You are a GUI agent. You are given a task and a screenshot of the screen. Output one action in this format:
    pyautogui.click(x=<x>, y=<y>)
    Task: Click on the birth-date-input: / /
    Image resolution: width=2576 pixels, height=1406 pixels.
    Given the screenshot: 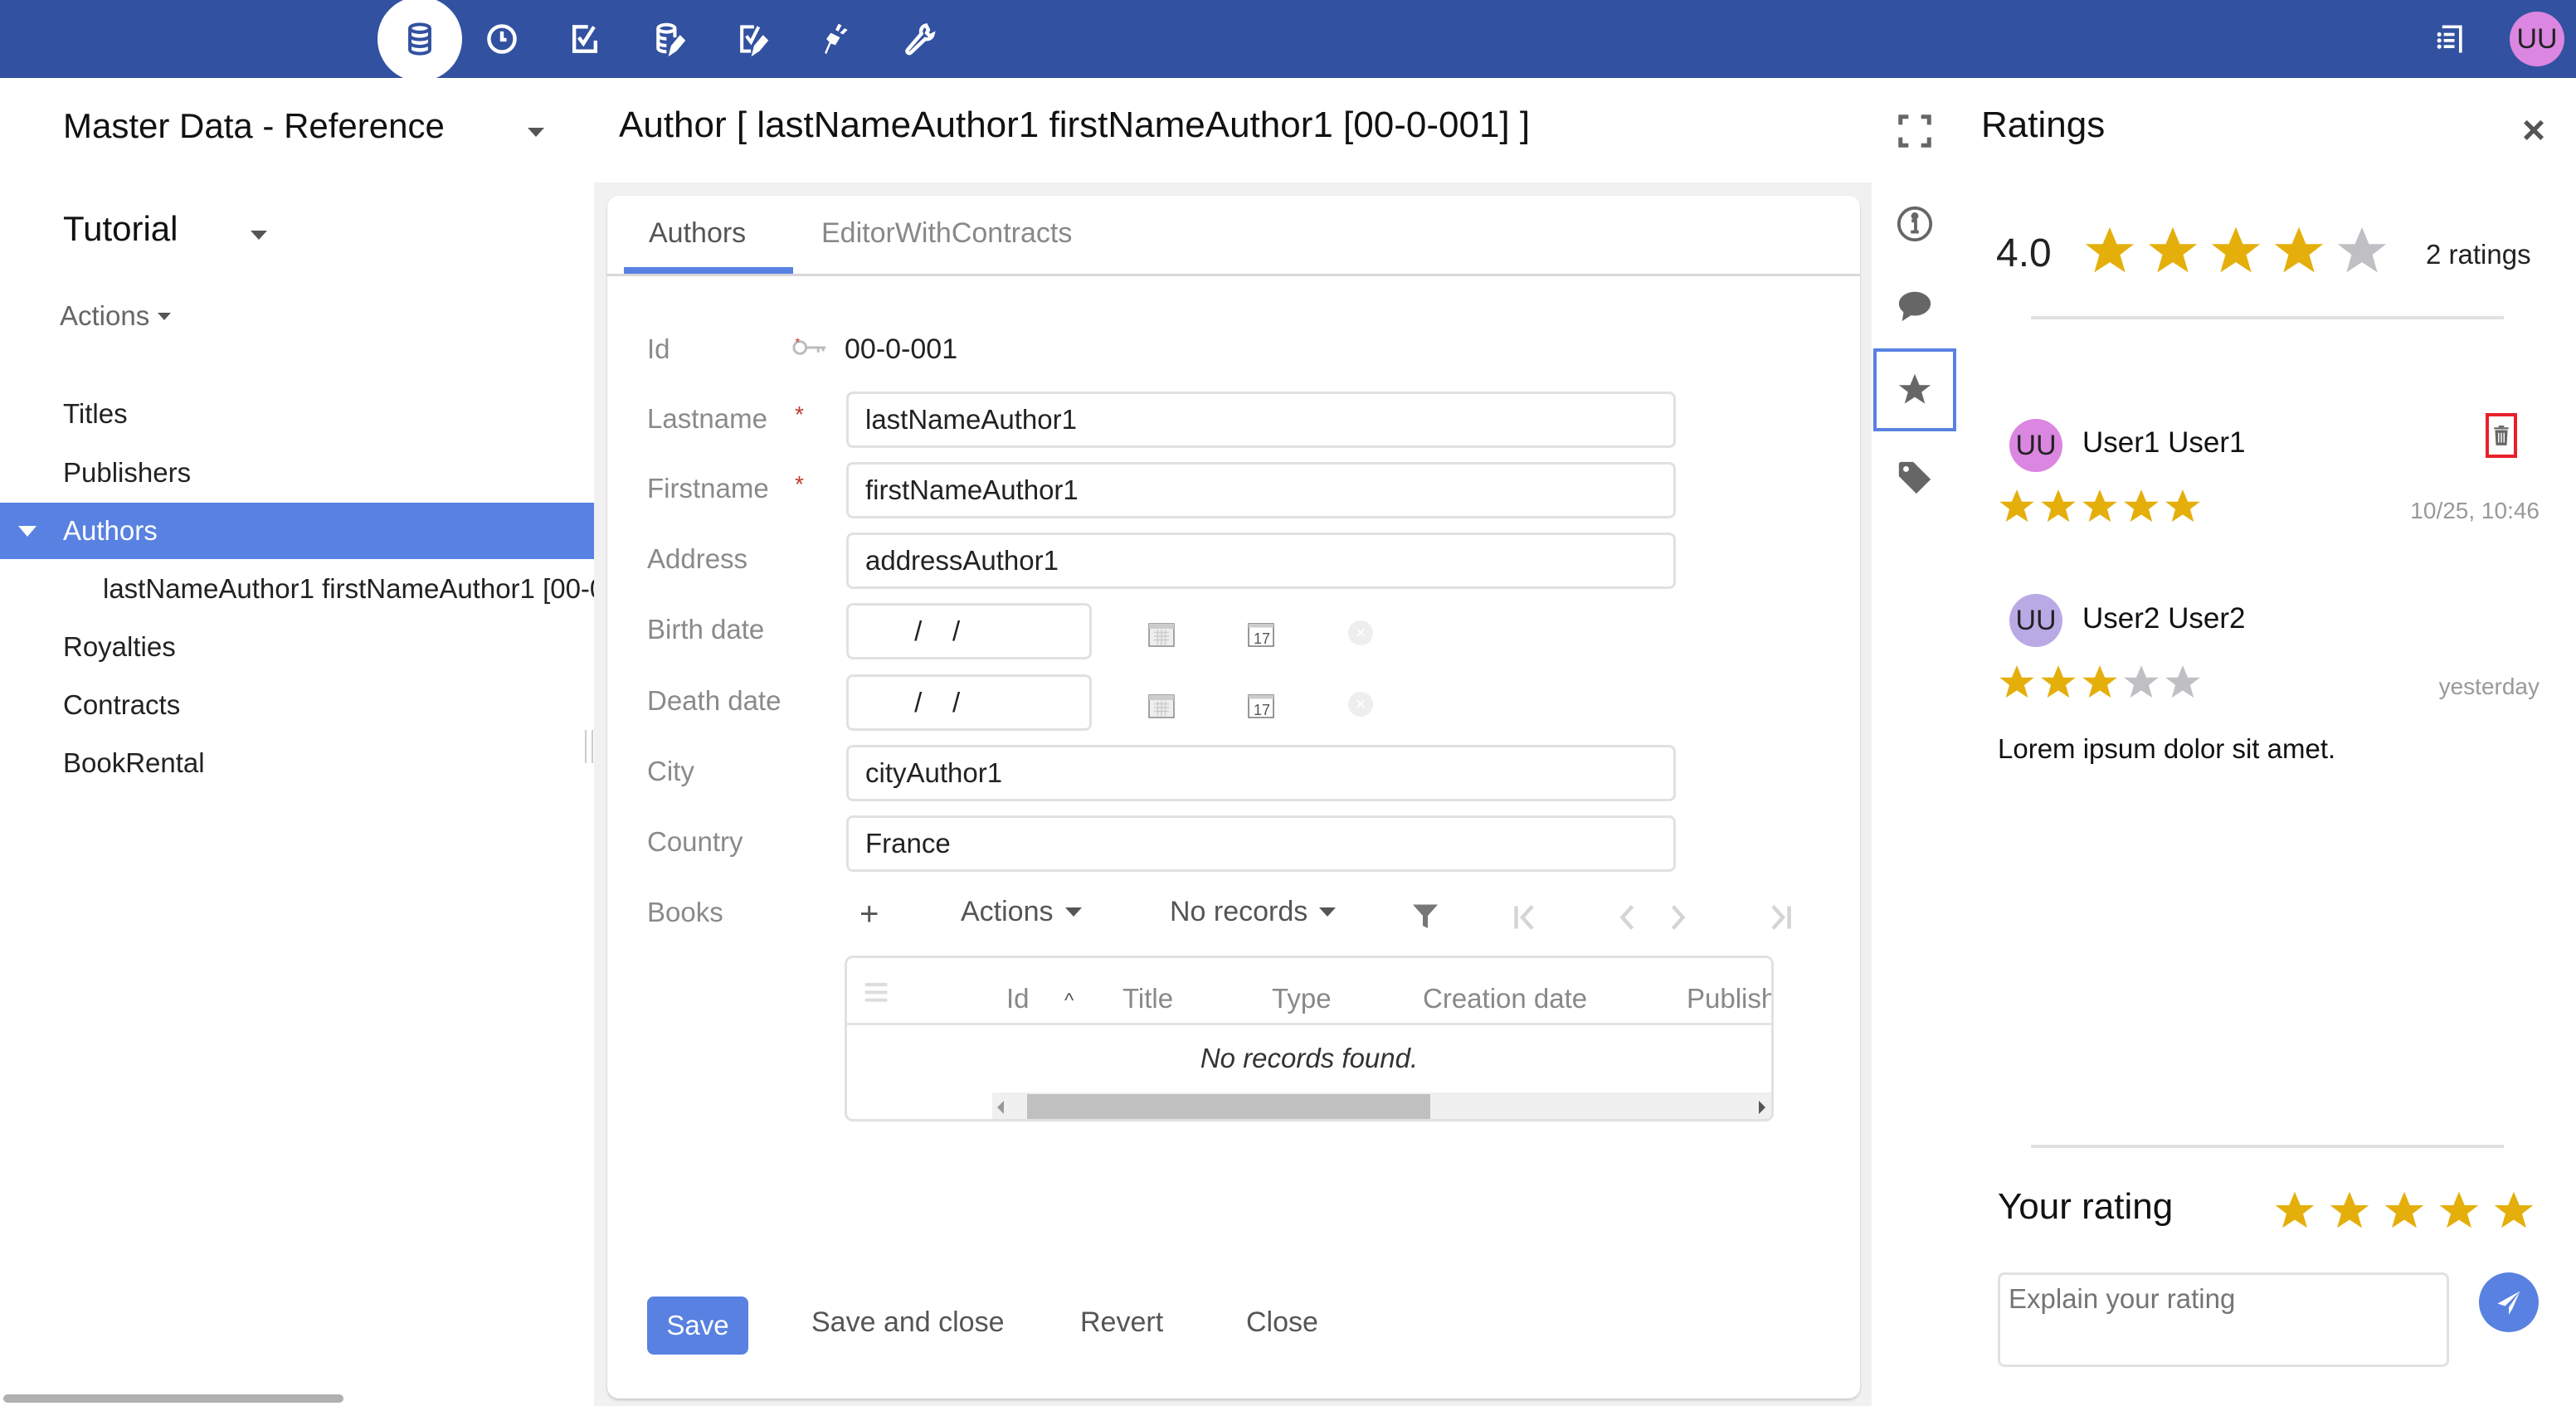 What is the action you would take?
    pyautogui.click(x=969, y=631)
    